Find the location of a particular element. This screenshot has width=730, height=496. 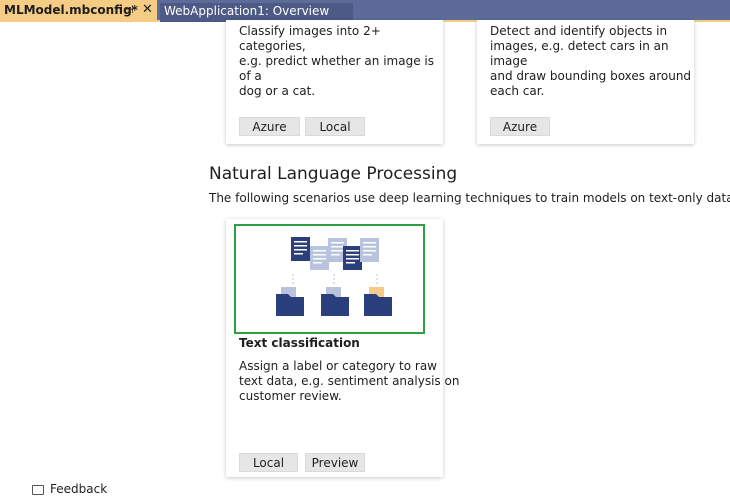

feedback-label: Feedback is located at coordinates (79, 489).